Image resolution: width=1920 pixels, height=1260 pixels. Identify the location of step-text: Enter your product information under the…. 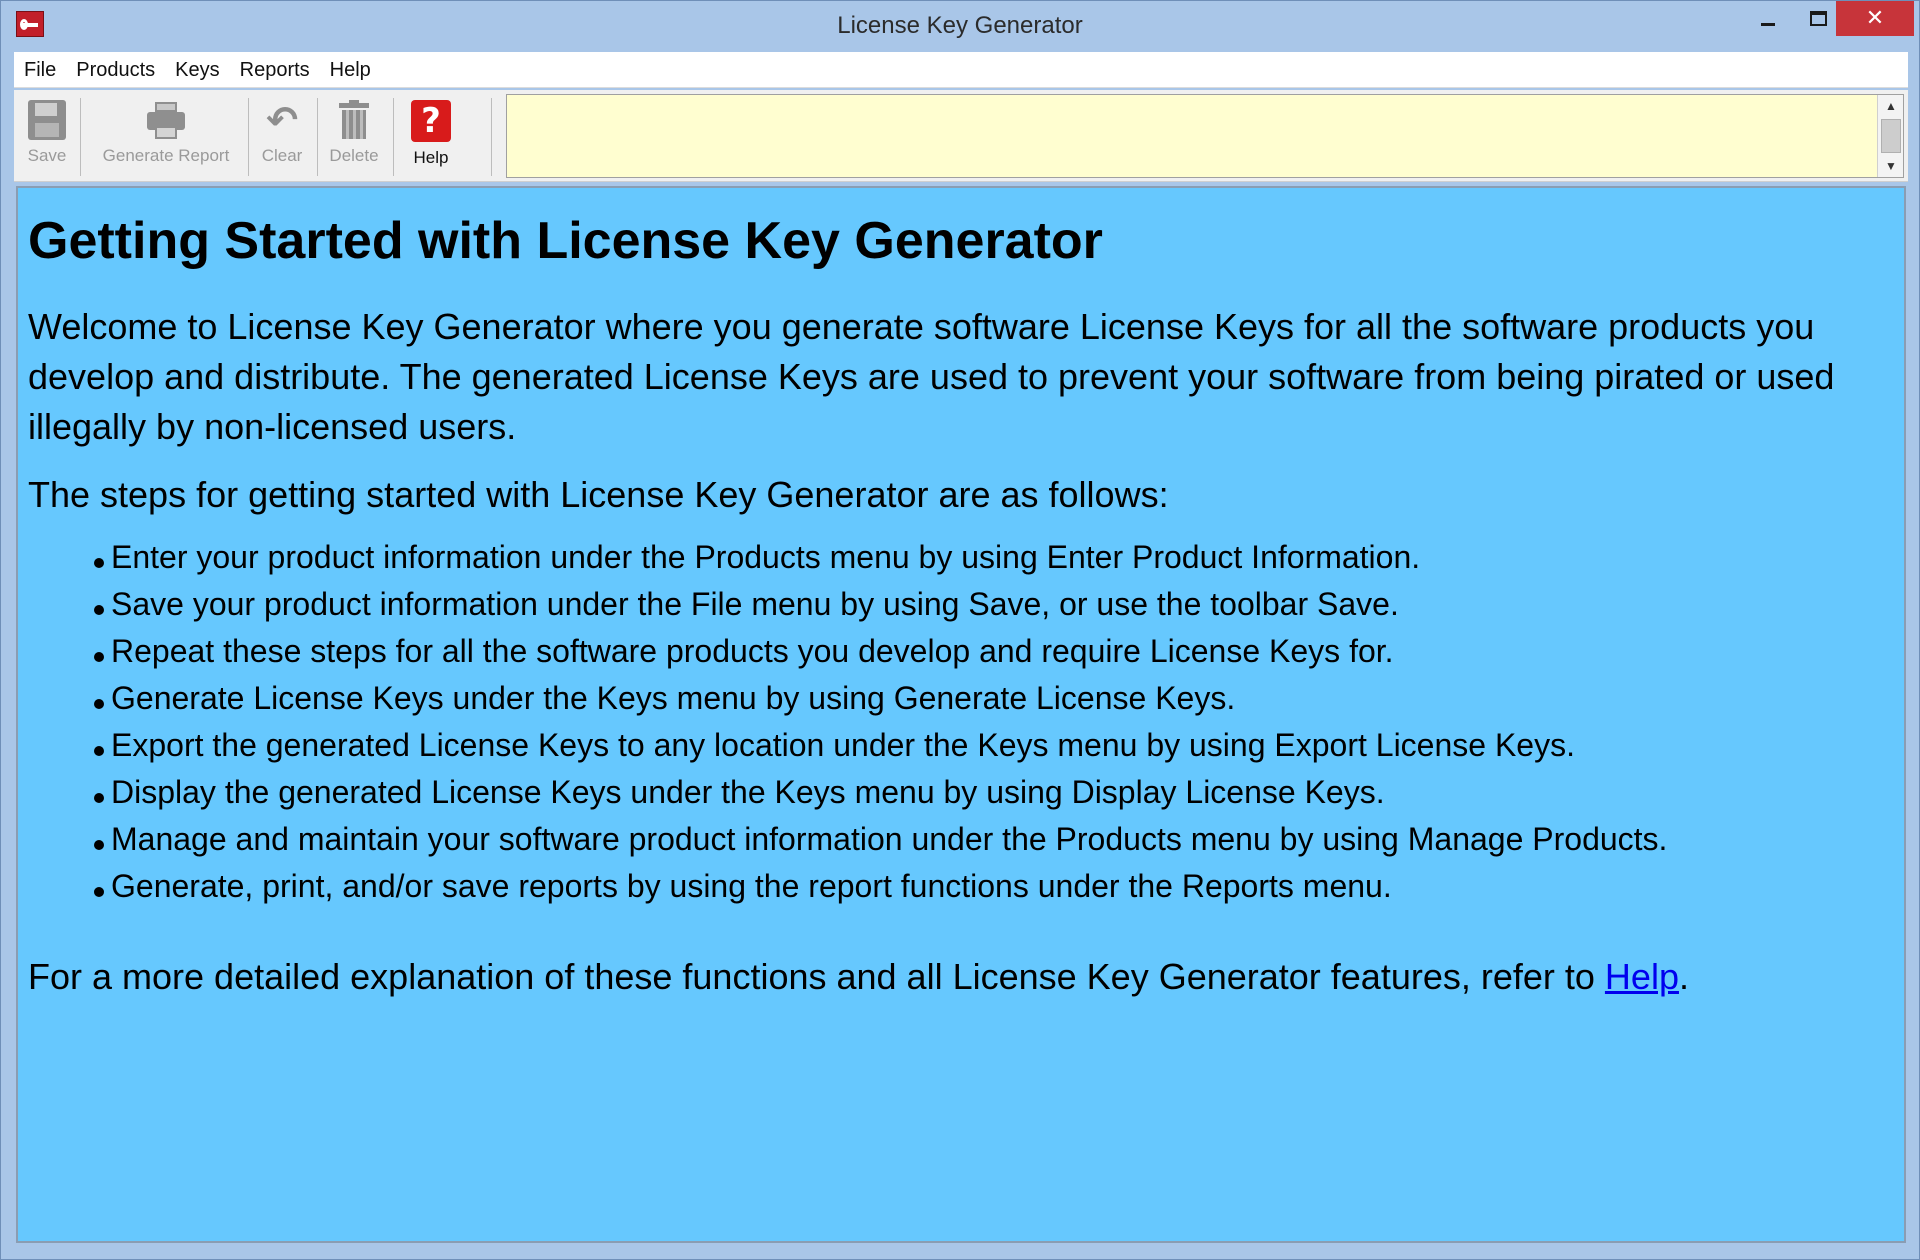
(766, 556).